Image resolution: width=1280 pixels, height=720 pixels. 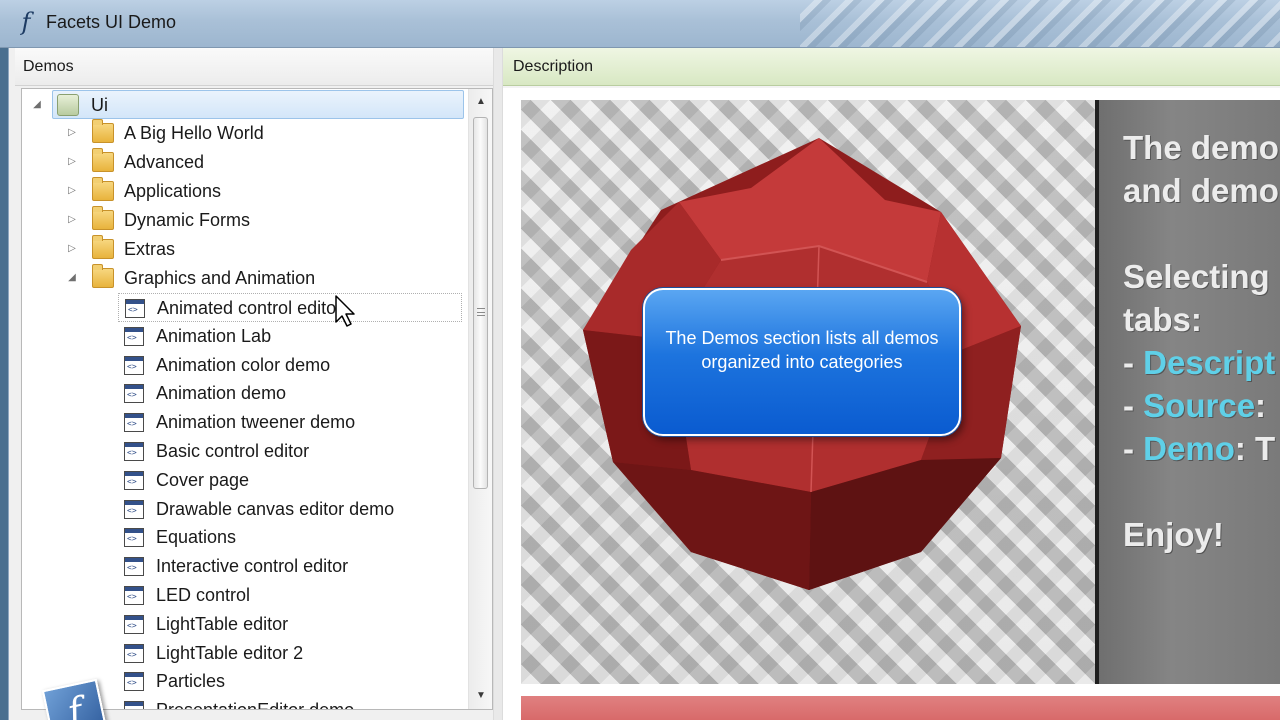 What do you see at coordinates (480, 696) in the screenshot?
I see `scroll-down-arrow-icon: ▼` at bounding box center [480, 696].